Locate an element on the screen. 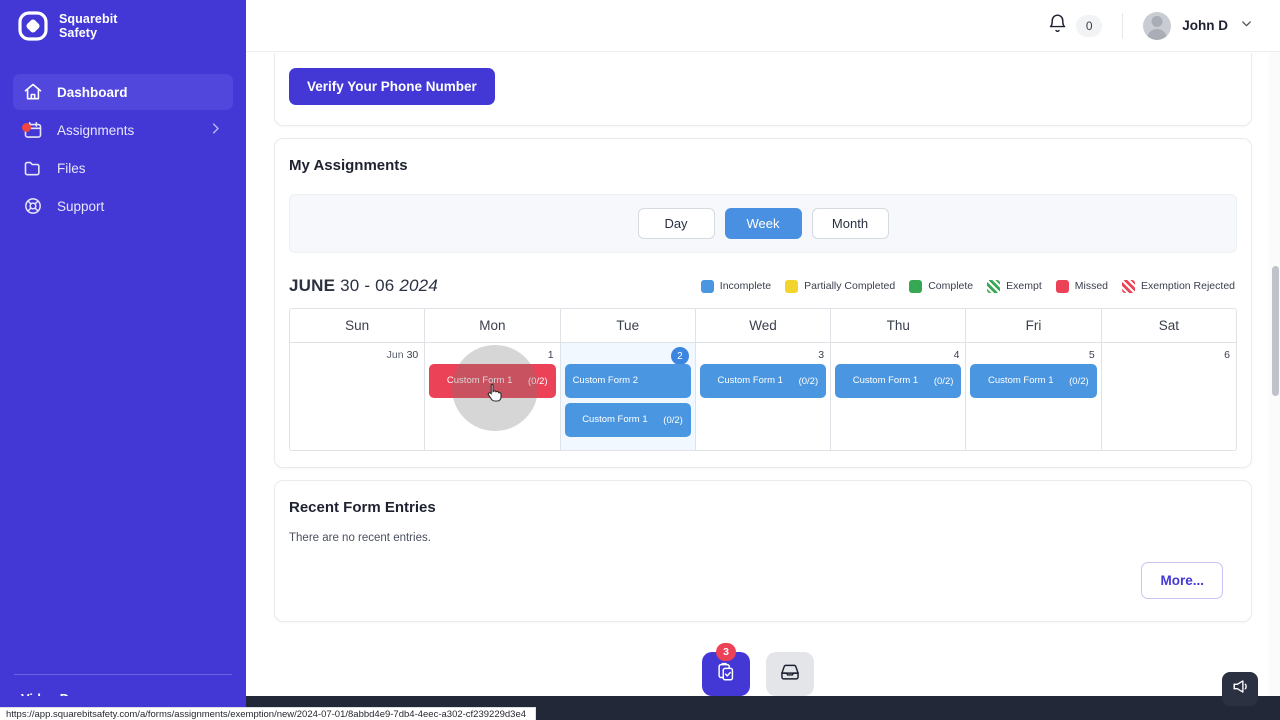 The height and width of the screenshot is (720, 1280). vertical-scrollbar is located at coordinates (1274, 374).